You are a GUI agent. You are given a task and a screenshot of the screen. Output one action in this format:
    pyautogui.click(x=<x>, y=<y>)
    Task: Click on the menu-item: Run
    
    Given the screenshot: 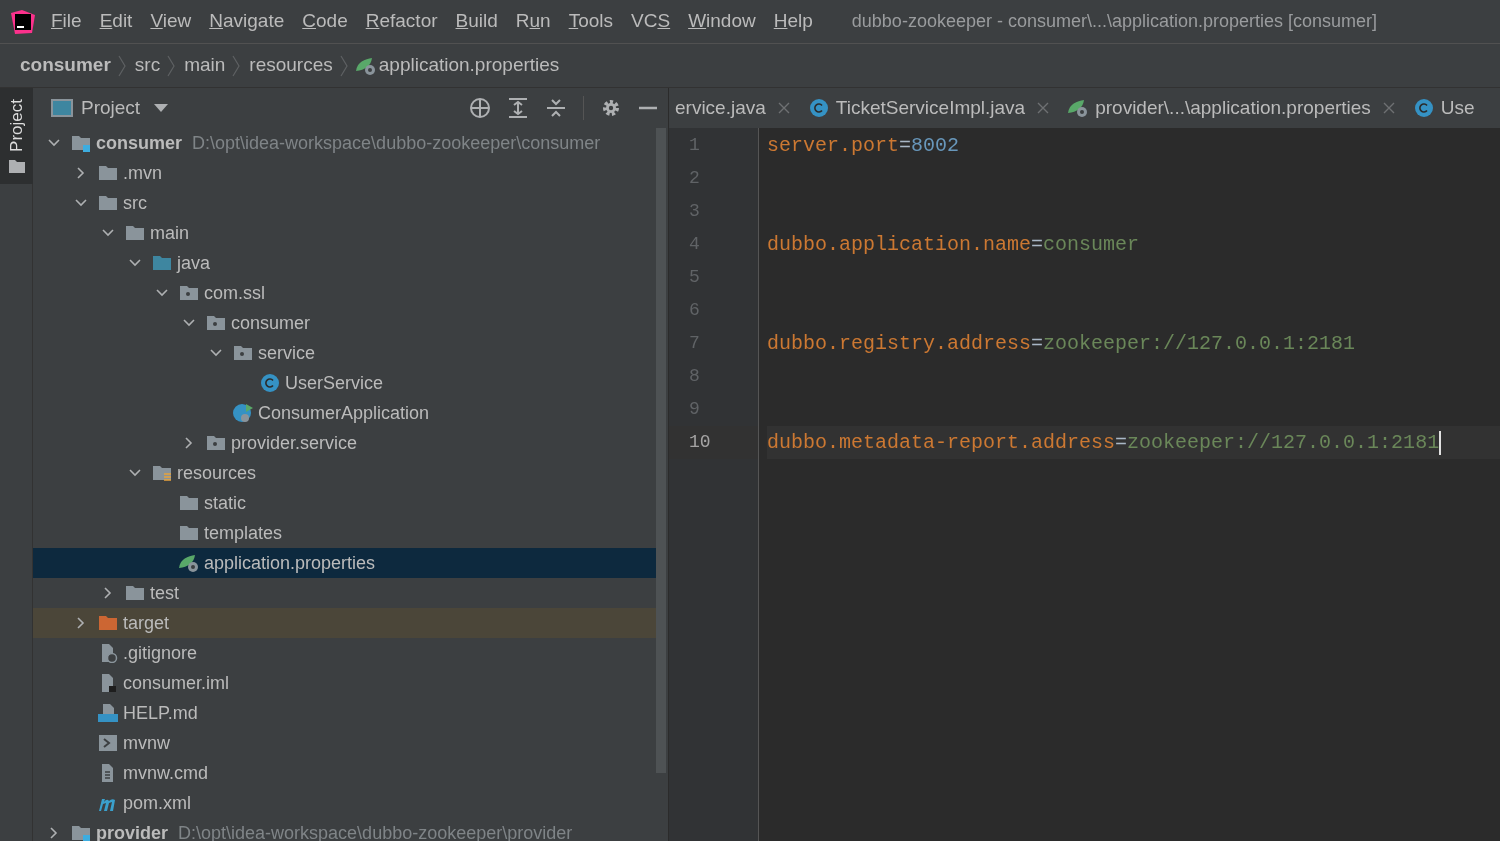 What is the action you would take?
    pyautogui.click(x=533, y=21)
    